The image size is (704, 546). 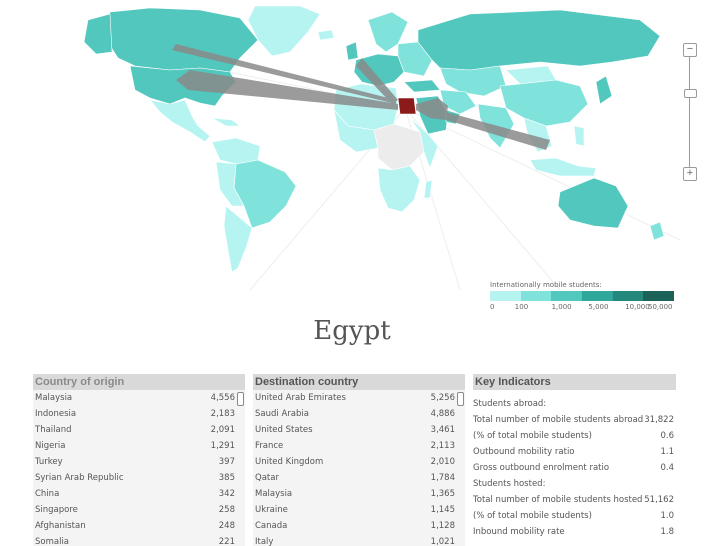 What do you see at coordinates (47, 494) in the screenshot?
I see `origin-row-label: China` at bounding box center [47, 494].